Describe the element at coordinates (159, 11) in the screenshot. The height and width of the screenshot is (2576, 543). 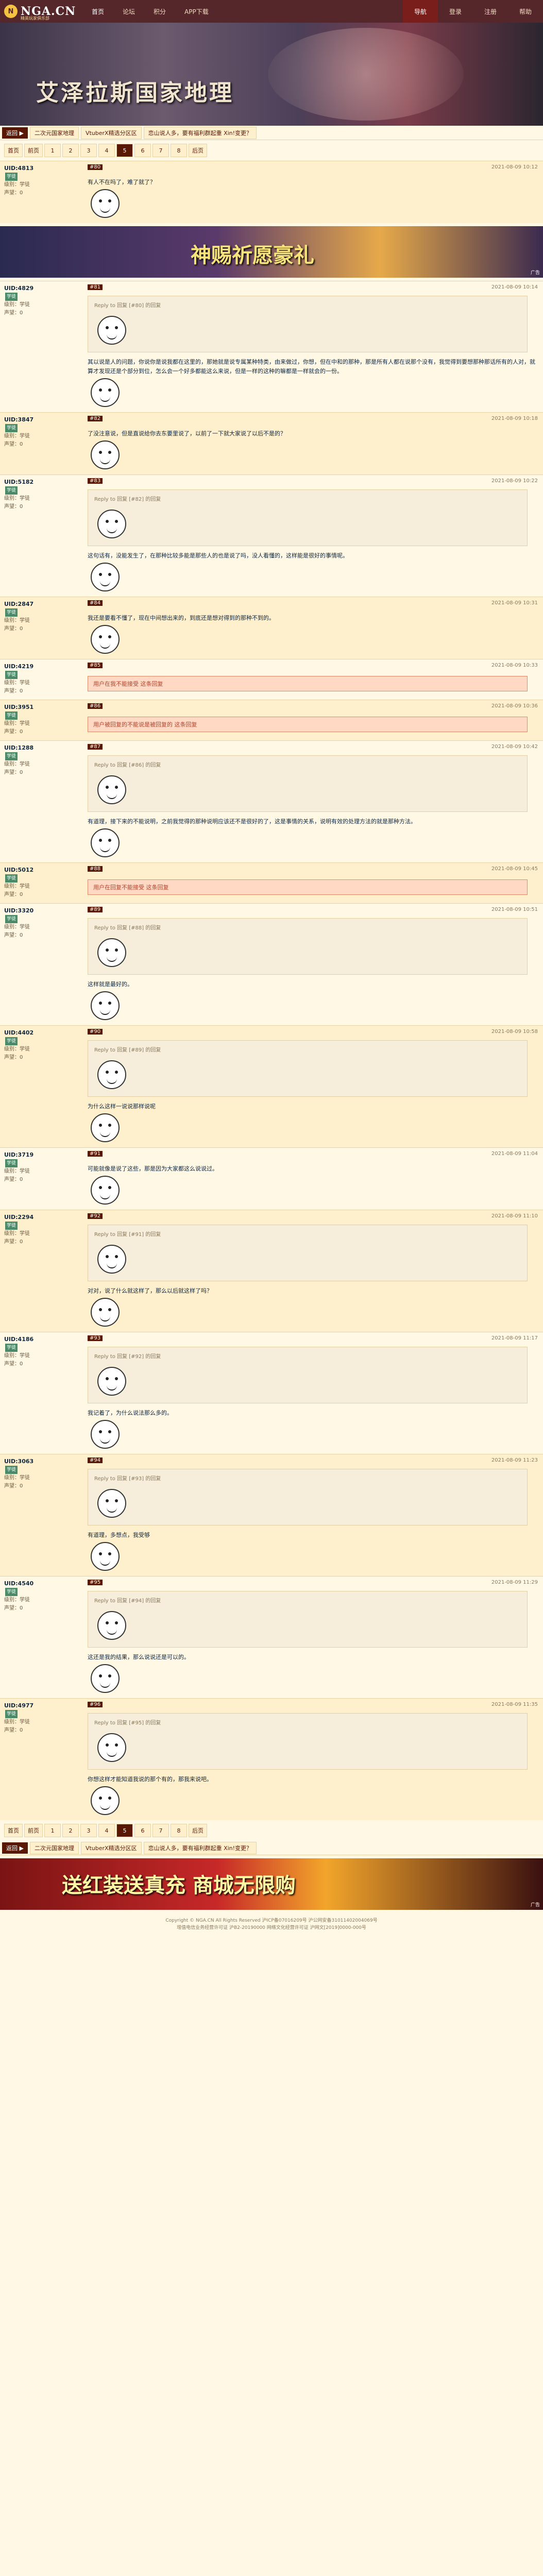
I see `nav-points: 积分` at that location.